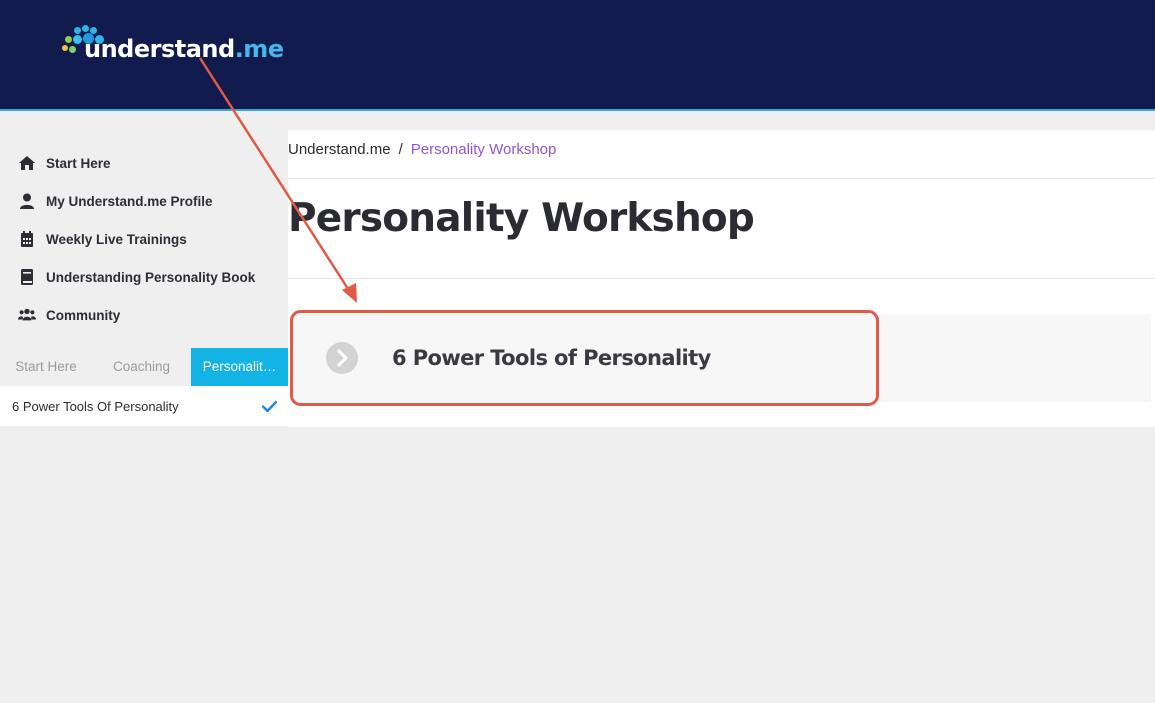 This screenshot has width=1155, height=703. Describe the element at coordinates (27, 239) in the screenshot. I see `calendar-icon` at that location.